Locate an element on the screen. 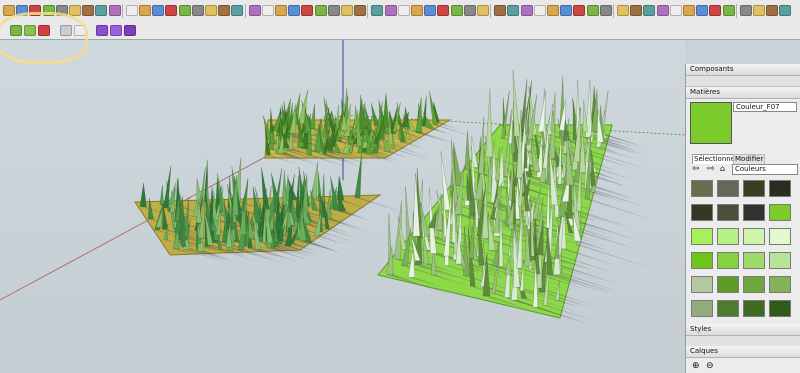 The image size is (800, 373). add-layer-icon: ⊕ is located at coordinates (697, 366).